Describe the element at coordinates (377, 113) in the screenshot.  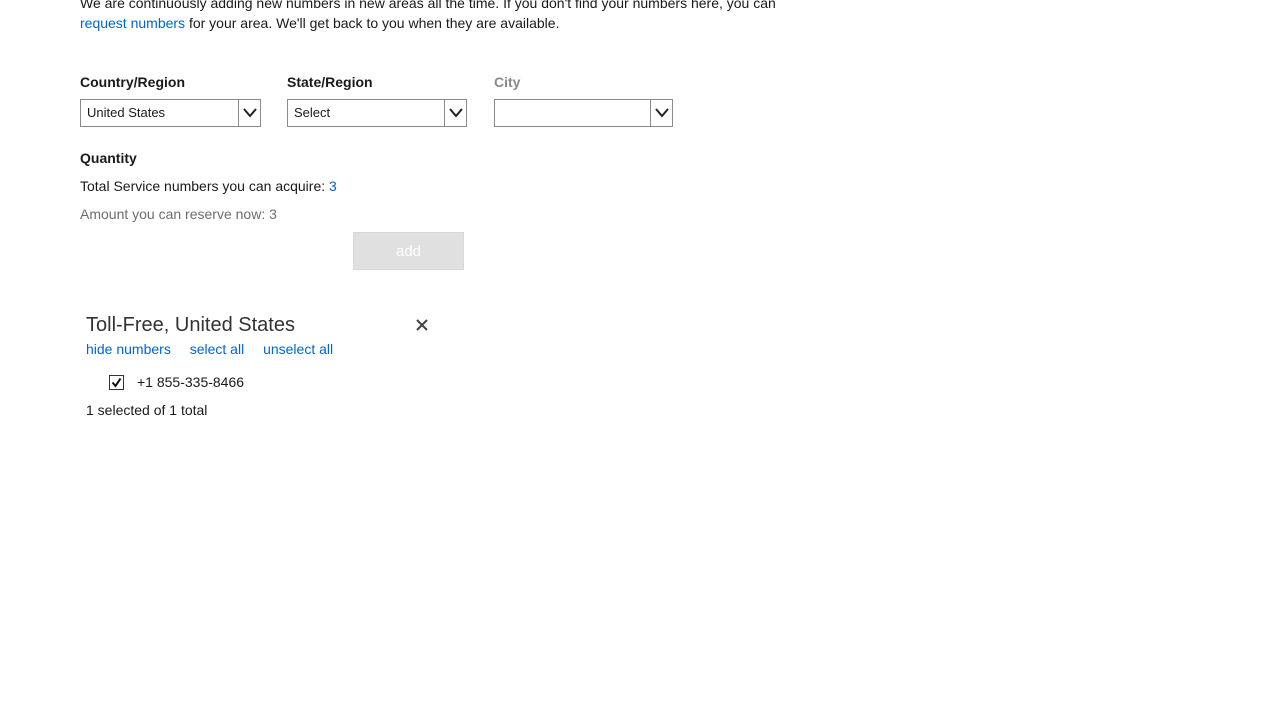
I see `state-select: Select` at that location.